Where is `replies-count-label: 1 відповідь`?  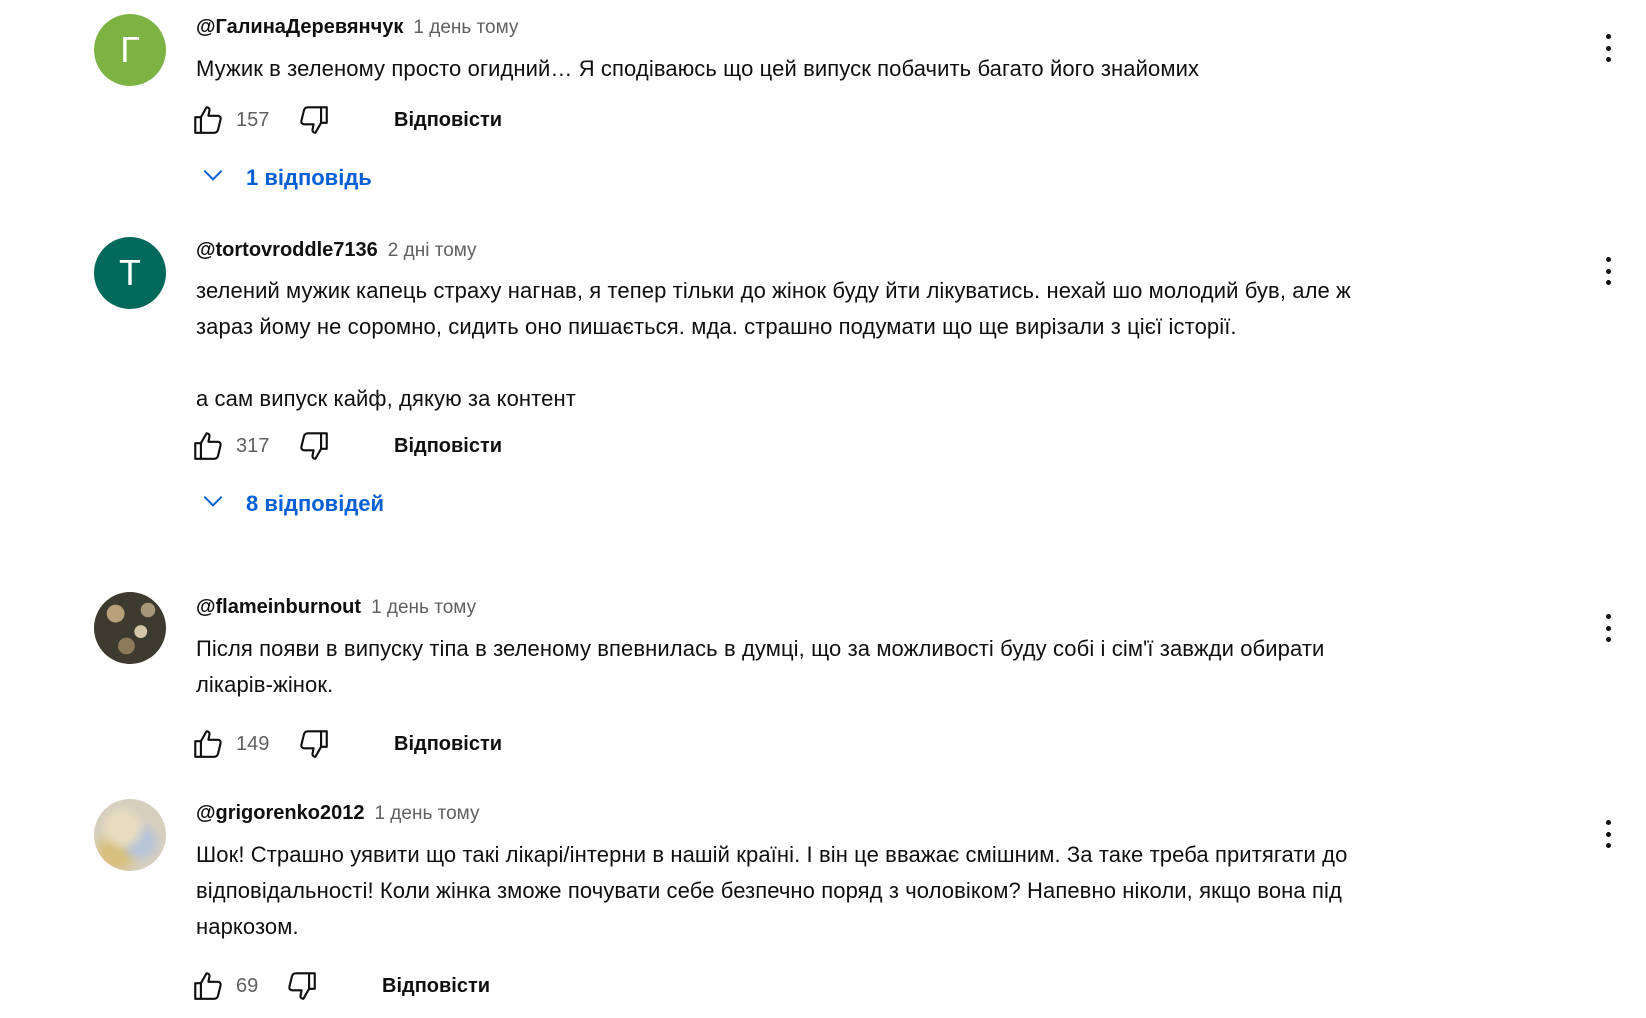
replies-count-label: 1 відповідь is located at coordinates (309, 177).